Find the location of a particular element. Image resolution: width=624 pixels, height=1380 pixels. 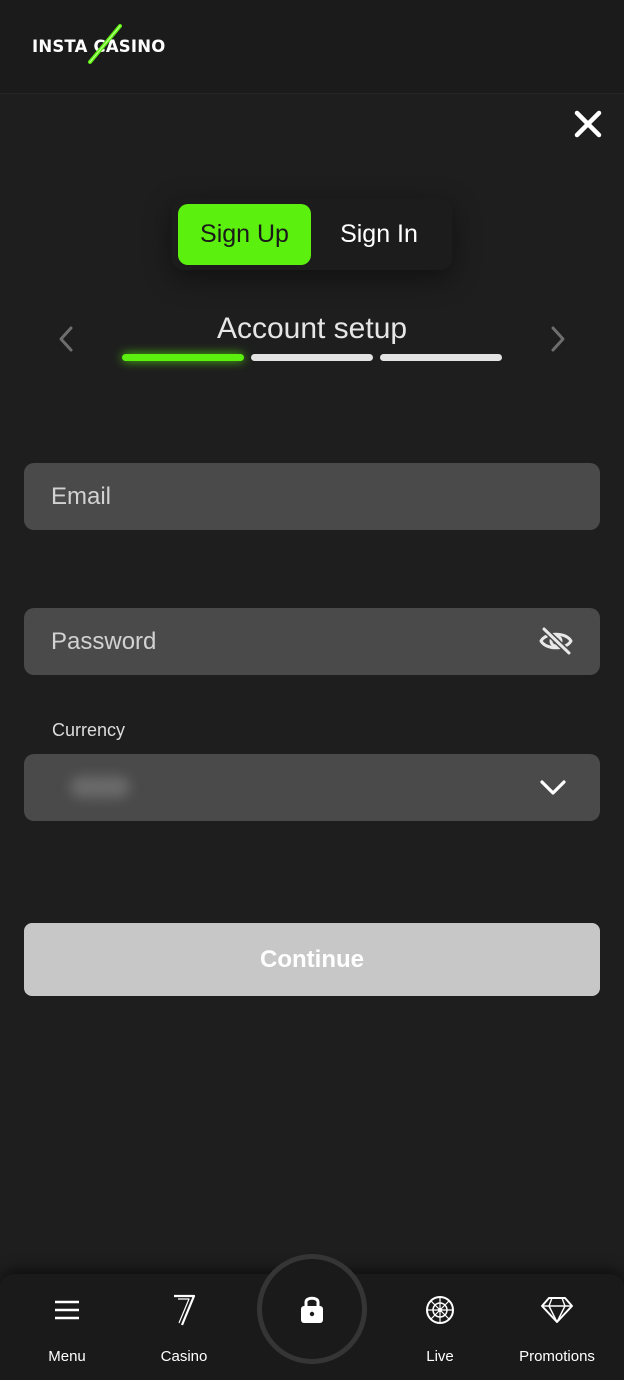

close-button is located at coordinates (588, 124).